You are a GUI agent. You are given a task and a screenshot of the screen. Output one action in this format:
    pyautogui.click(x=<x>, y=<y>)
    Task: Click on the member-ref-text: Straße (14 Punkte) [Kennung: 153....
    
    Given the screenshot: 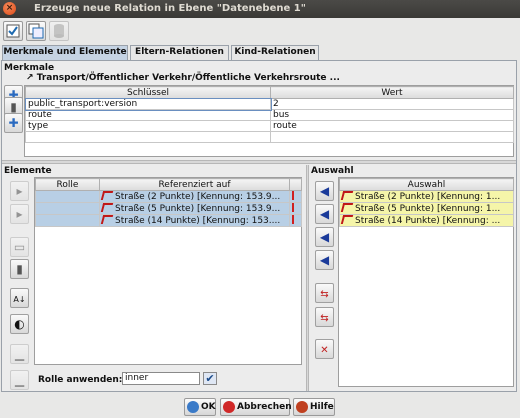 What is the action you would take?
    pyautogui.click(x=198, y=221)
    